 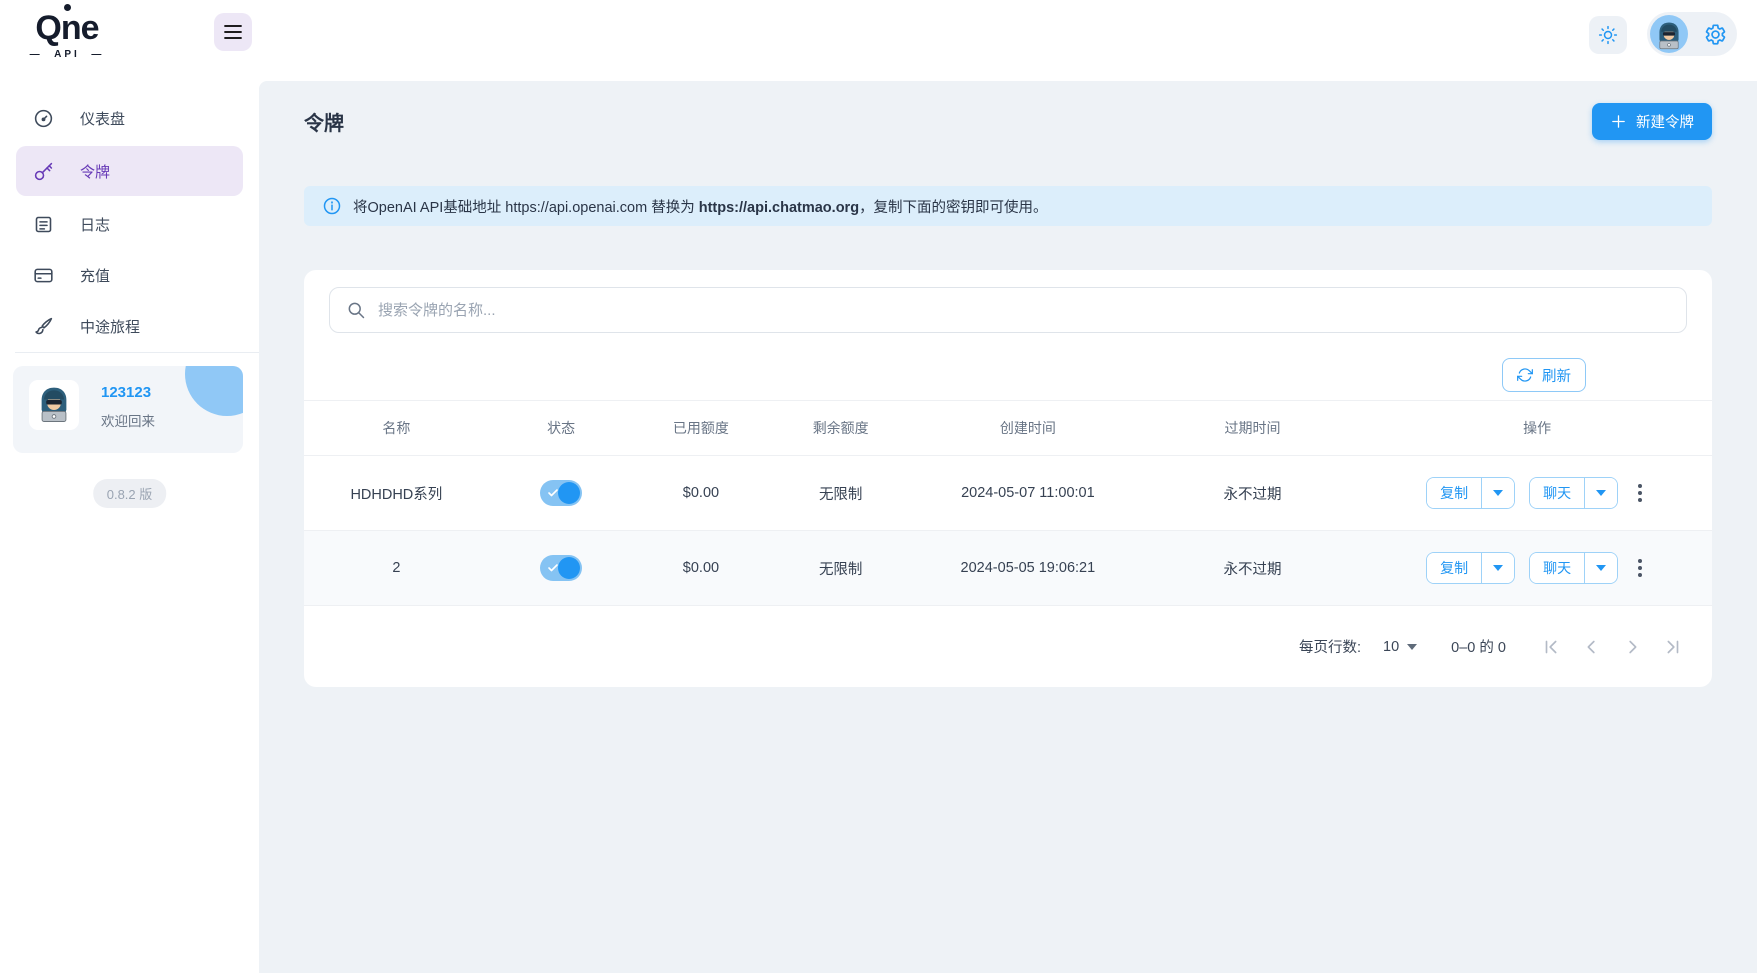 I want to click on sidebar-item-dashboard: 仪表盘, so click(x=129, y=118).